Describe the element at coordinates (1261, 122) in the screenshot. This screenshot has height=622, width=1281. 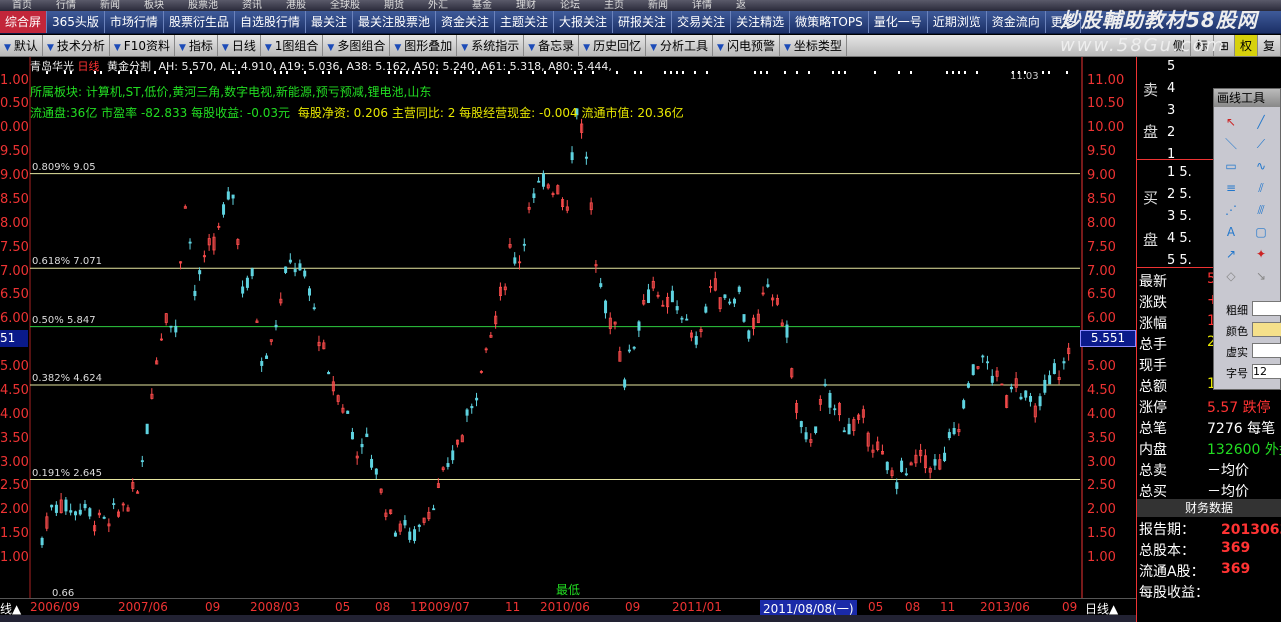
I see `draw-tool-icon: ╱` at that location.